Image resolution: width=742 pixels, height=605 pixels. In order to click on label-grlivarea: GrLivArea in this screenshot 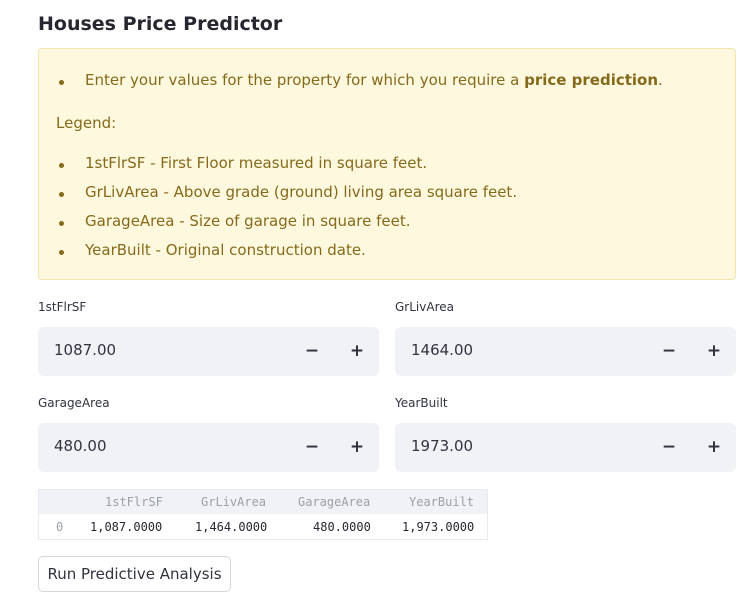, I will do `click(424, 307)`.